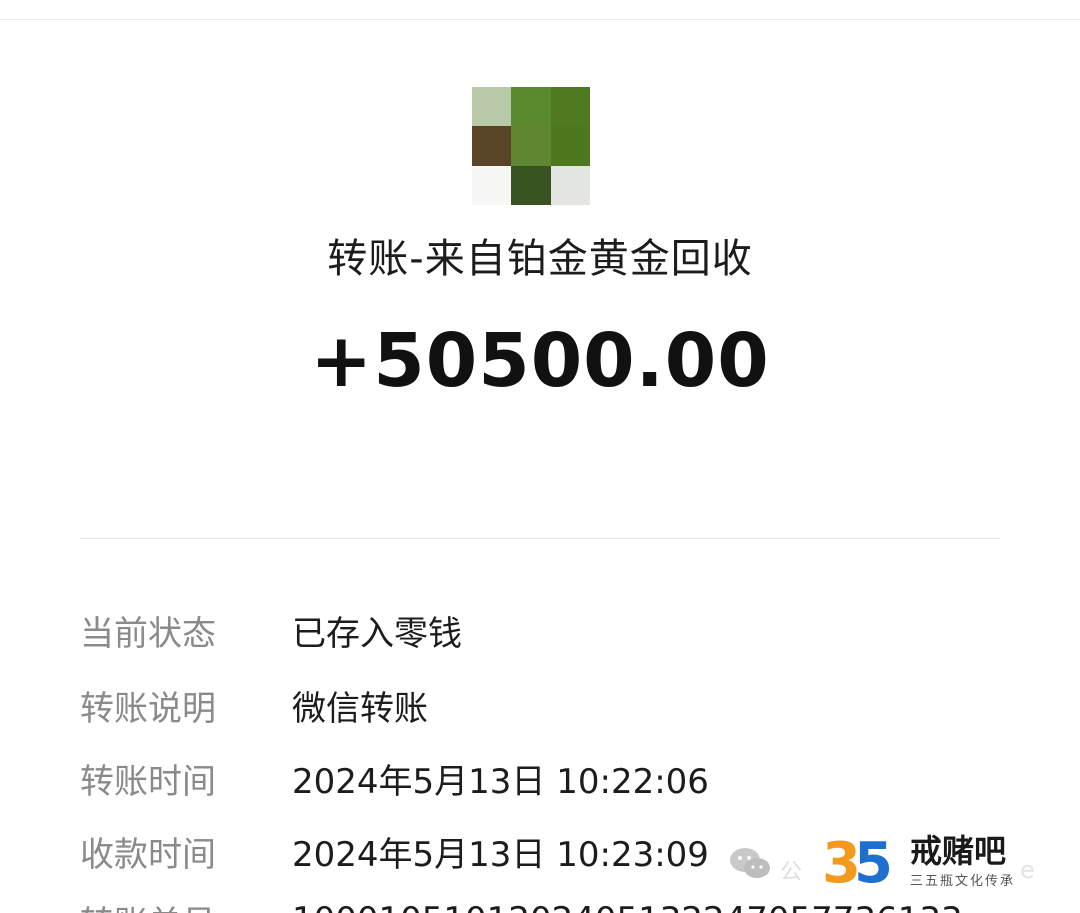 This screenshot has width=1080, height=913. I want to click on svg-text: 5, so click(873, 860).